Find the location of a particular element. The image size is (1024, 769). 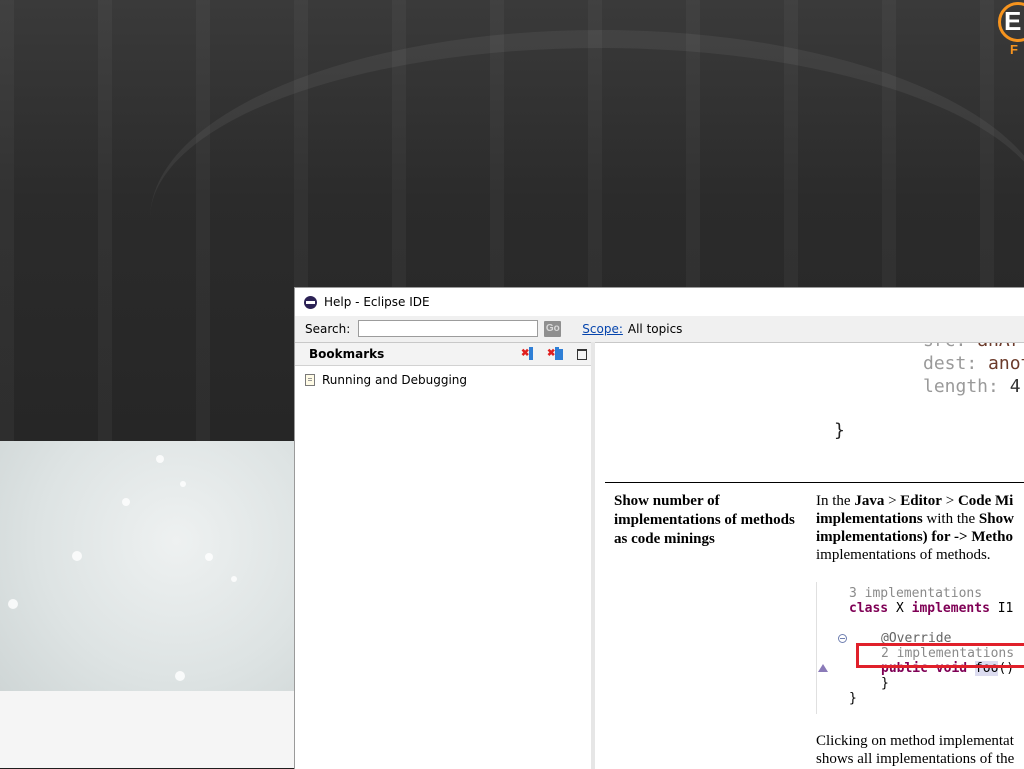

desc-line-1: In the Java > Editor > Code Mi is located at coordinates (915, 501).